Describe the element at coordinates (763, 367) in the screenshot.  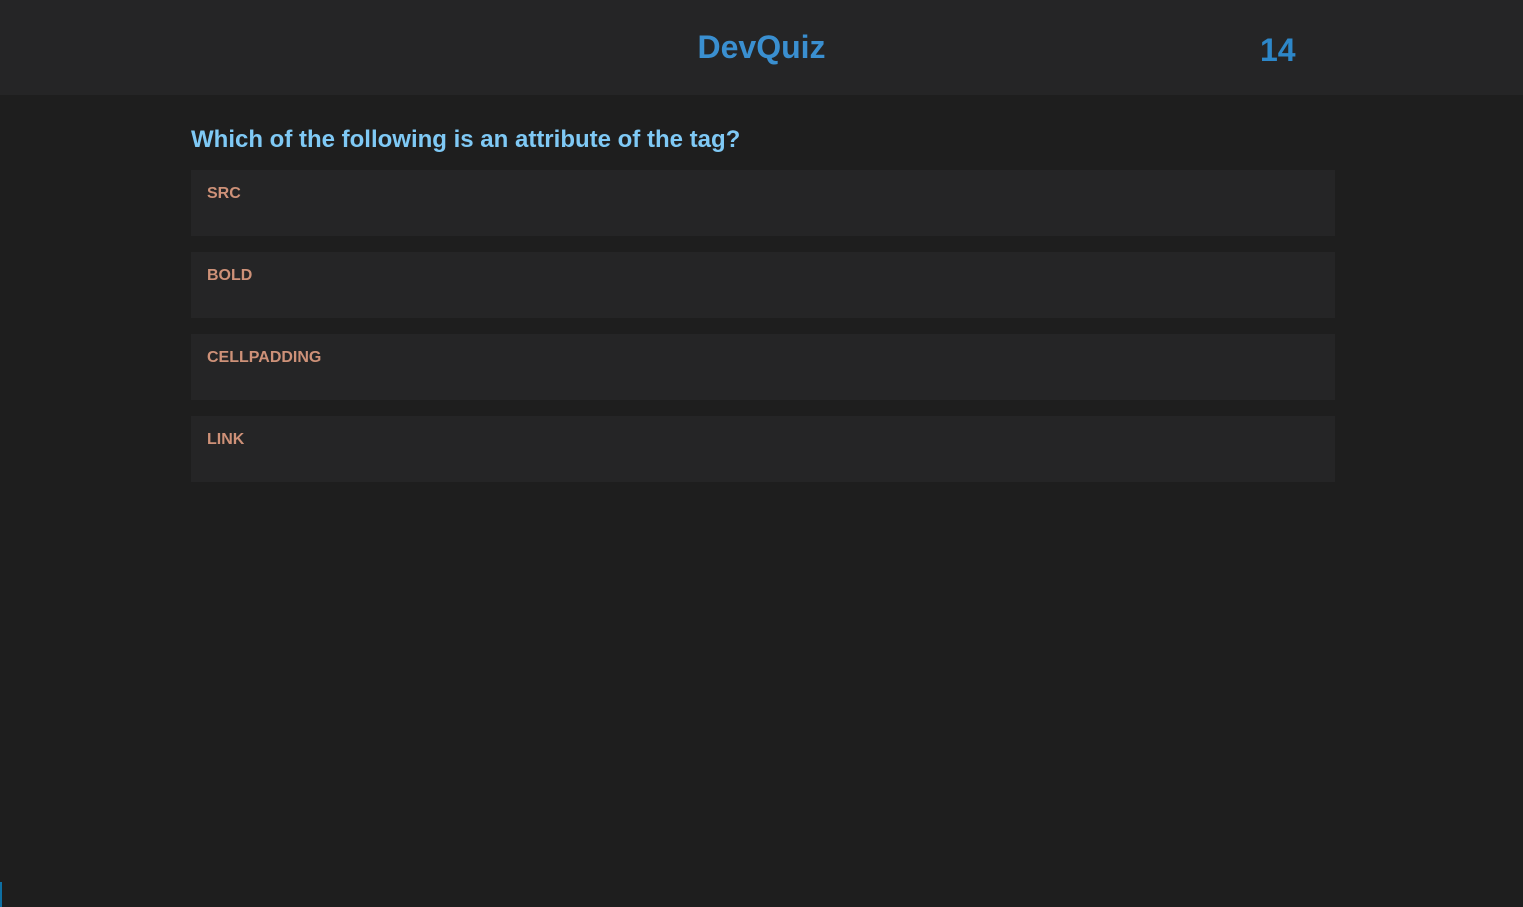
I see `answer-option-cellpadding: CELLPADDING` at that location.